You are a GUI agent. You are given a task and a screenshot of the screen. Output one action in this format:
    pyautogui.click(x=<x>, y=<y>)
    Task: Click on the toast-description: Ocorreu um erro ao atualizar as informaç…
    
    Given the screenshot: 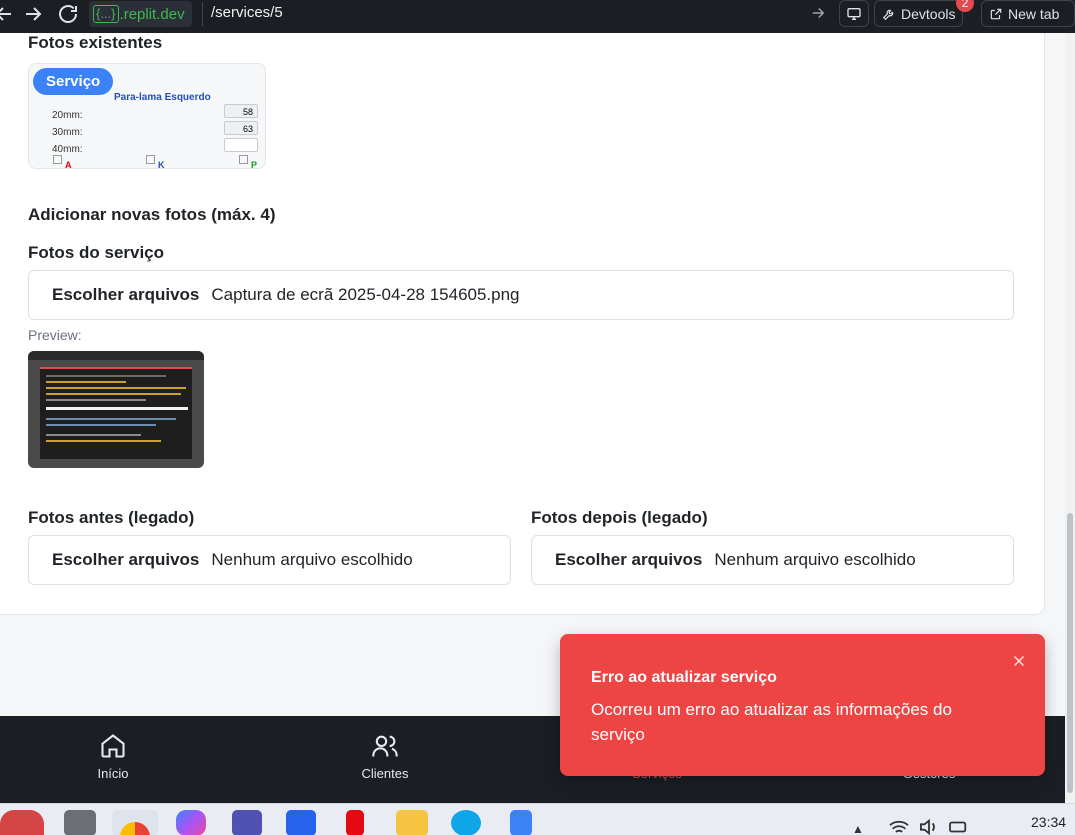 What is the action you would take?
    pyautogui.click(x=771, y=722)
    